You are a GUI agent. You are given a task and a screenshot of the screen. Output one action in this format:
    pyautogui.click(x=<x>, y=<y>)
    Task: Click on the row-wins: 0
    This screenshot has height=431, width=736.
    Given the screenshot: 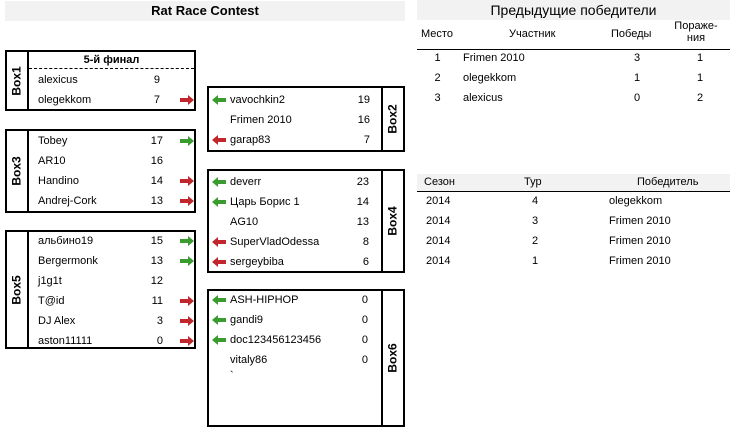 What is the action you would take?
    pyautogui.click(x=637, y=98)
    